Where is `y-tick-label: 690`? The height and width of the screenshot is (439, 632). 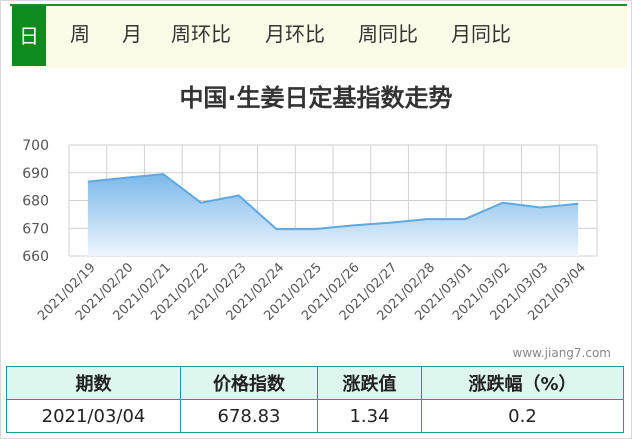
y-tick-label: 690 is located at coordinates (35, 174).